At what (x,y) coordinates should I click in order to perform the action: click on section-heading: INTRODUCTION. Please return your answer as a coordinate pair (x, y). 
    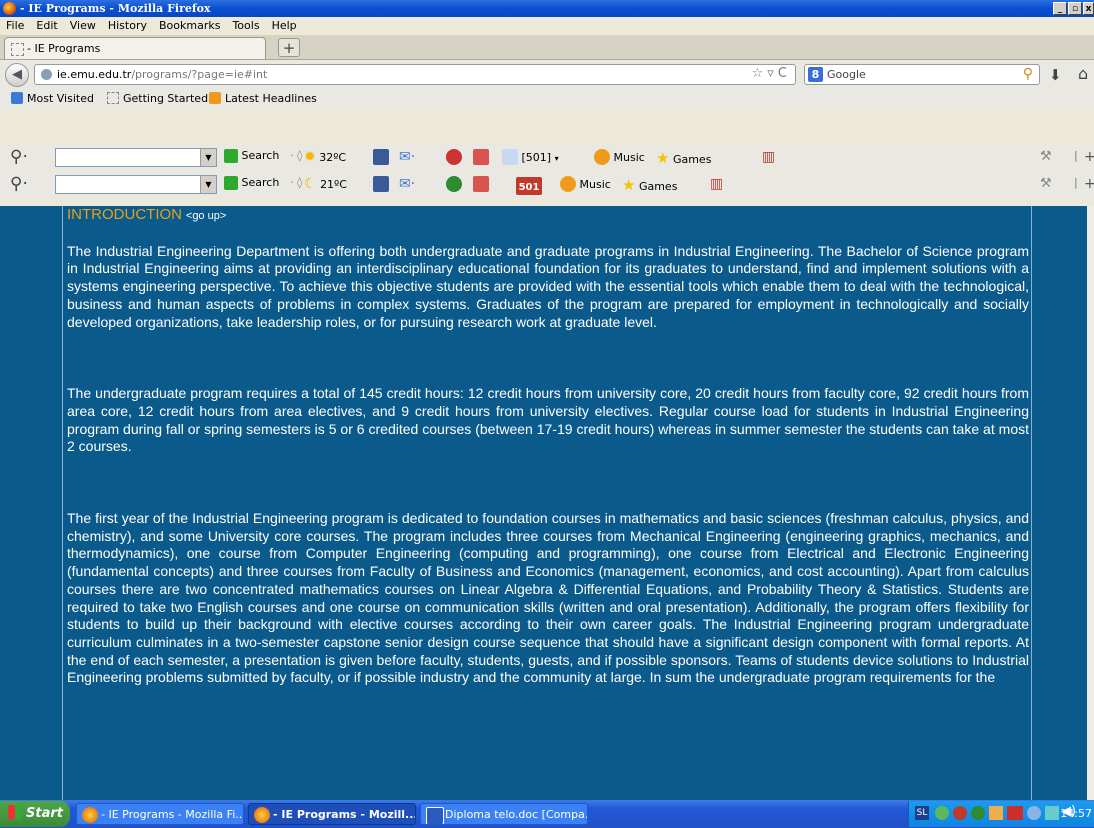
    Looking at the image, I should click on (124, 214).